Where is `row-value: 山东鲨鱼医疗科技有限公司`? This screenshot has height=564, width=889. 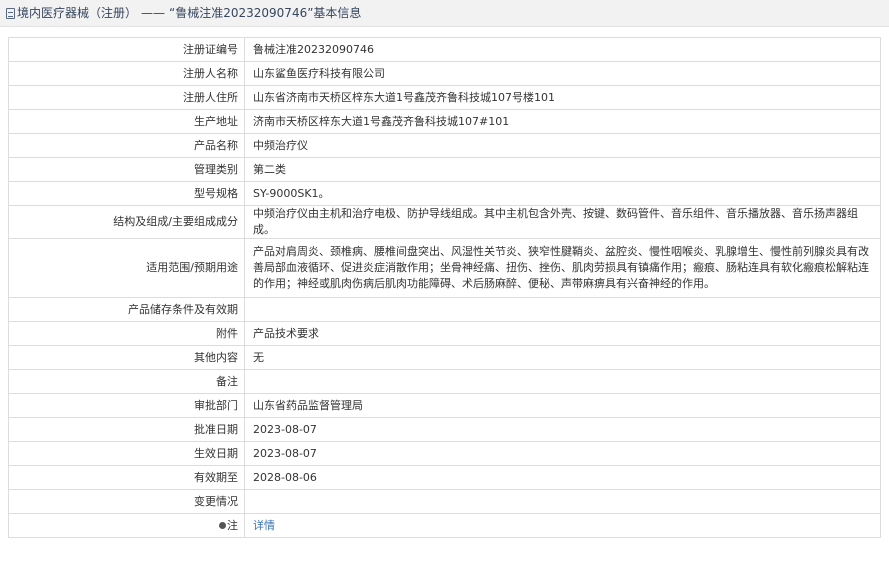
row-value: 山东鲨鱼医疗科技有限公司 is located at coordinates (562, 73).